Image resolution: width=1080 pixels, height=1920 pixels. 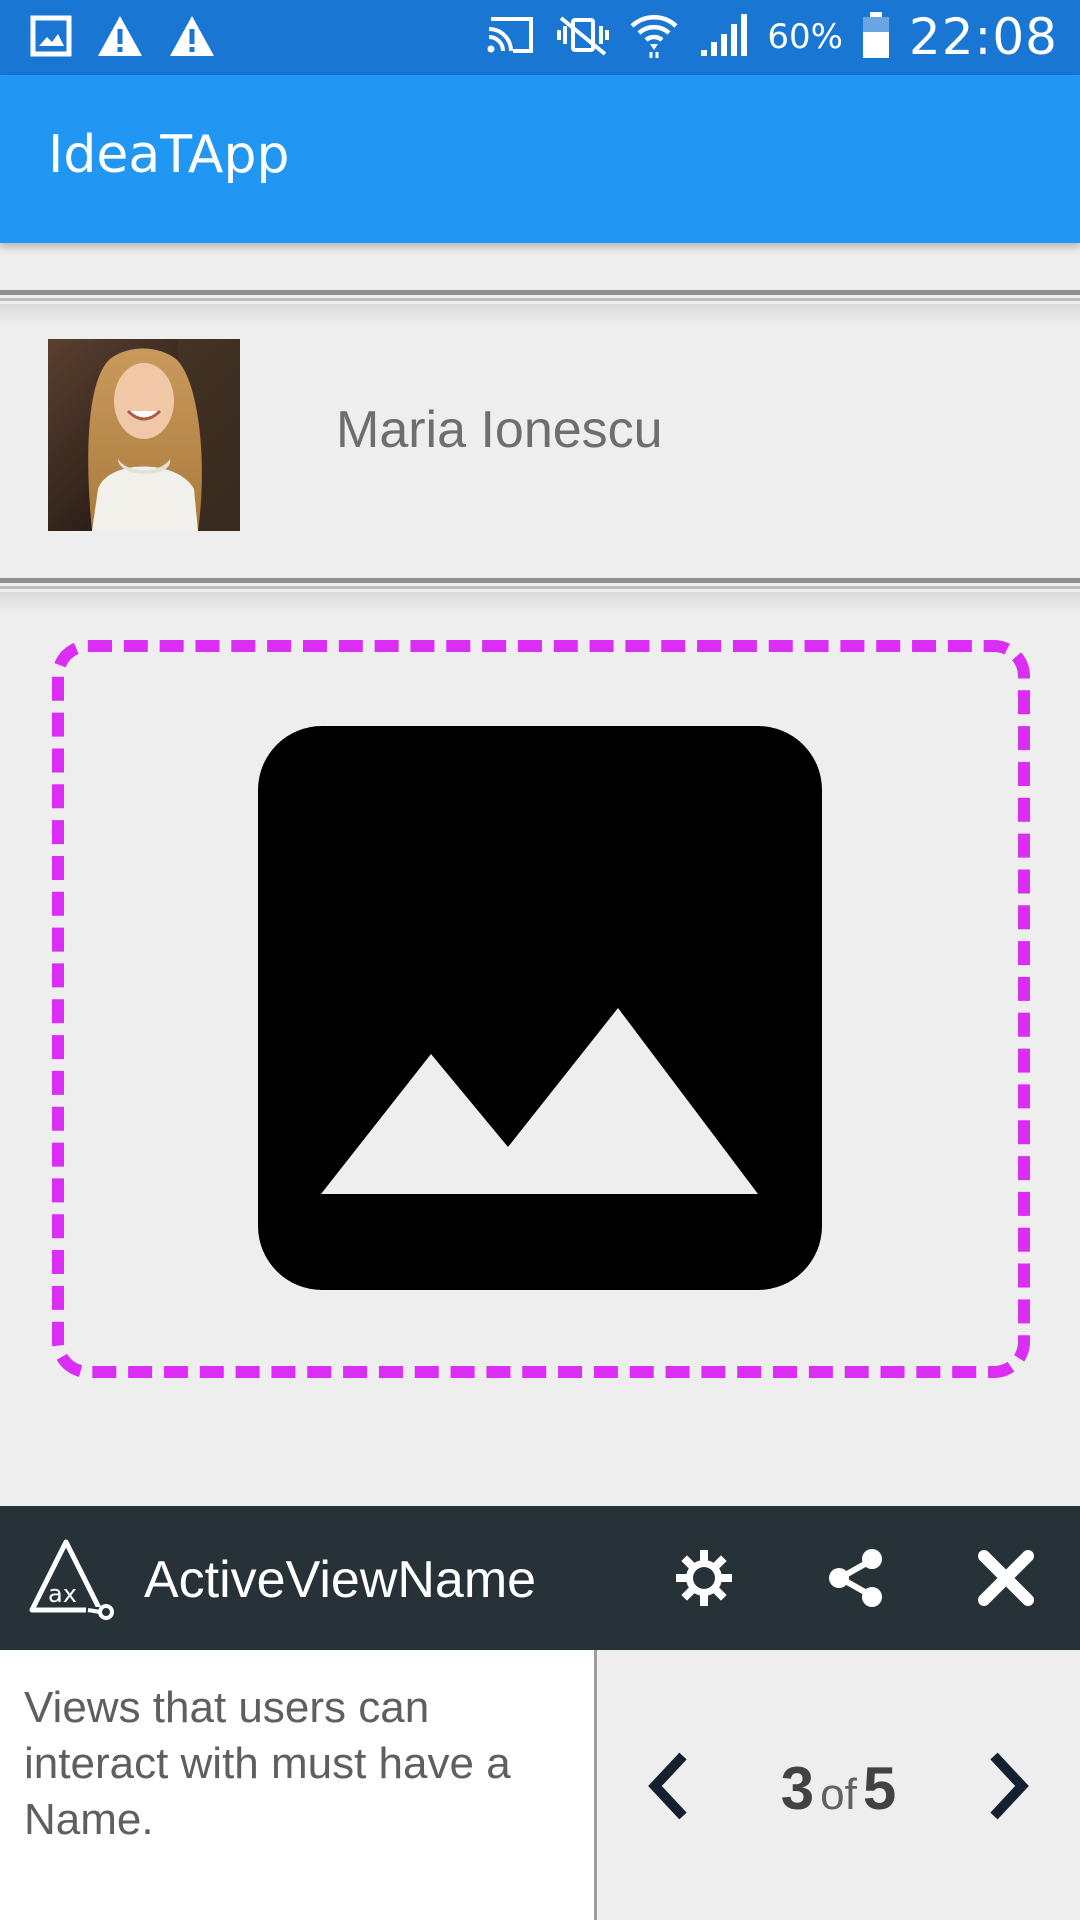 What do you see at coordinates (1006, 1578) in the screenshot?
I see `close-icon` at bounding box center [1006, 1578].